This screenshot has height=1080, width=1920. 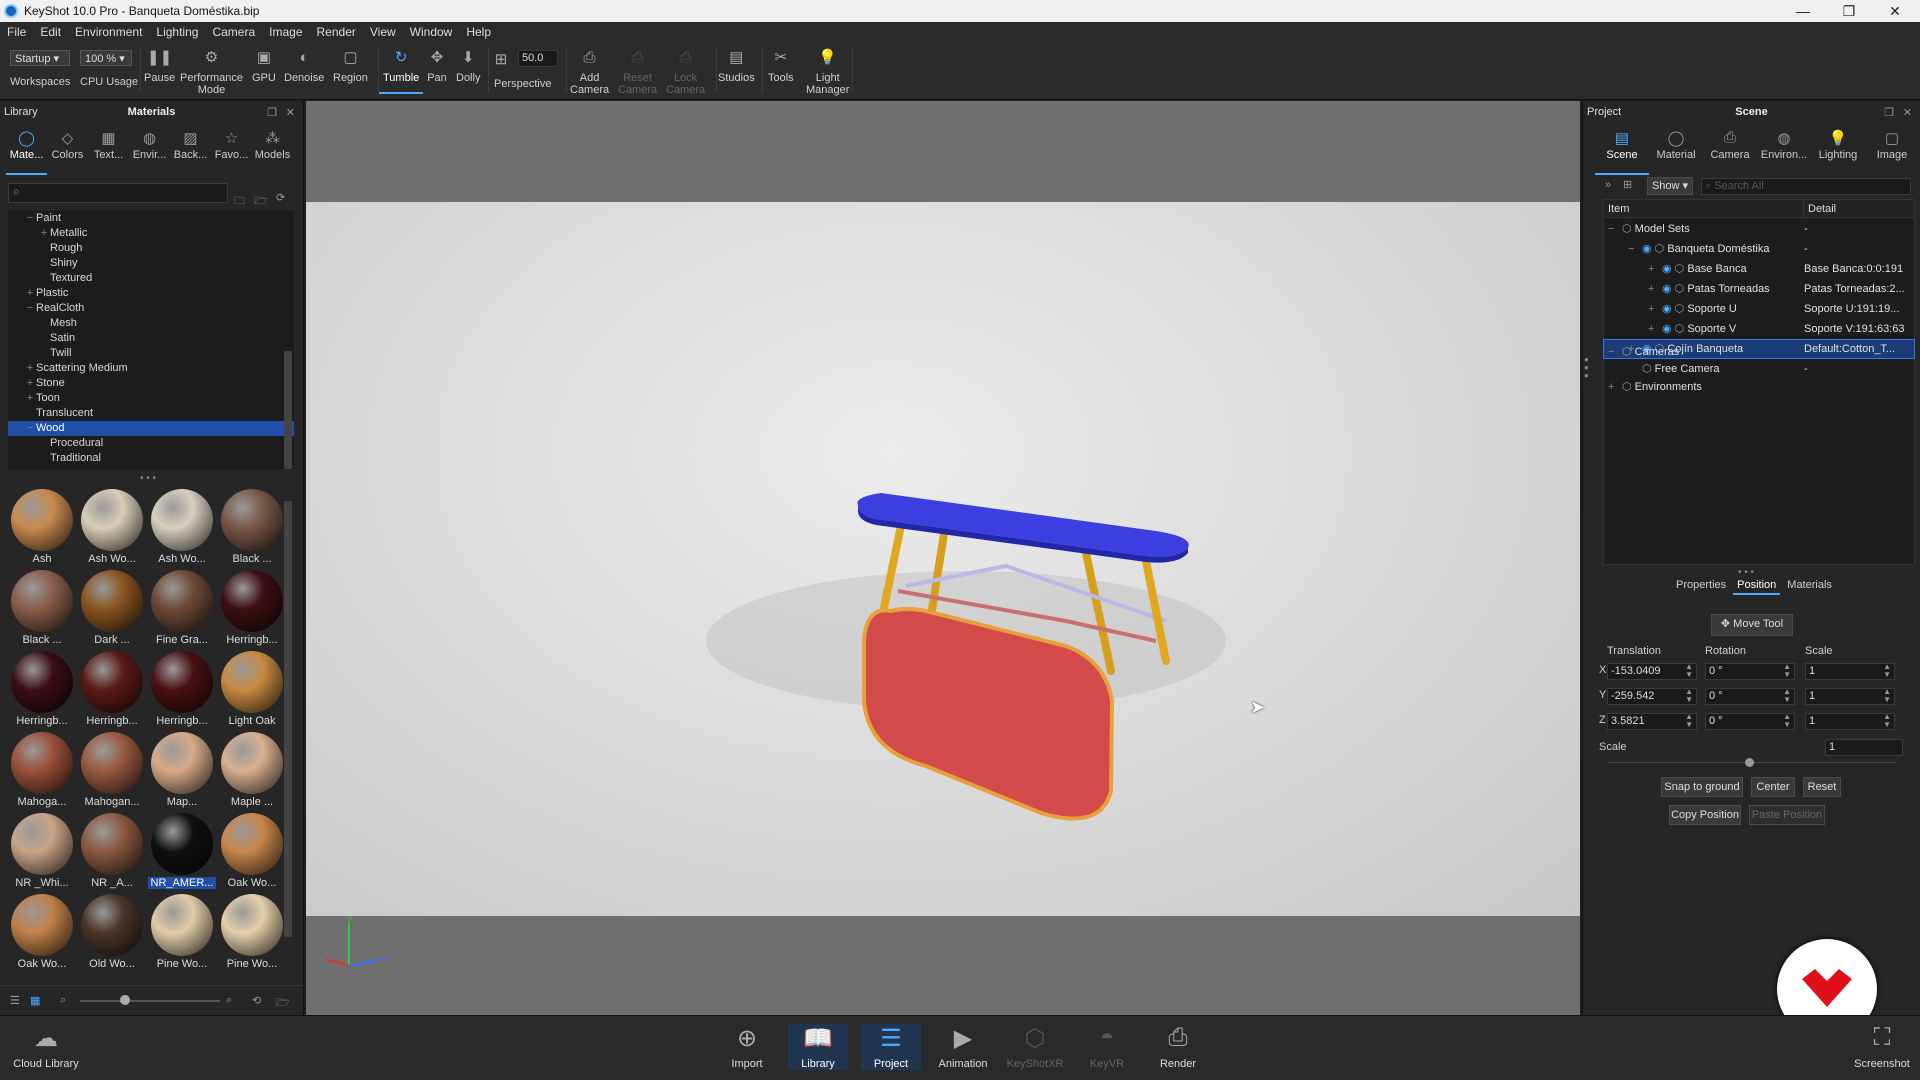 I want to click on menu-camera: Camera, so click(x=233, y=32).